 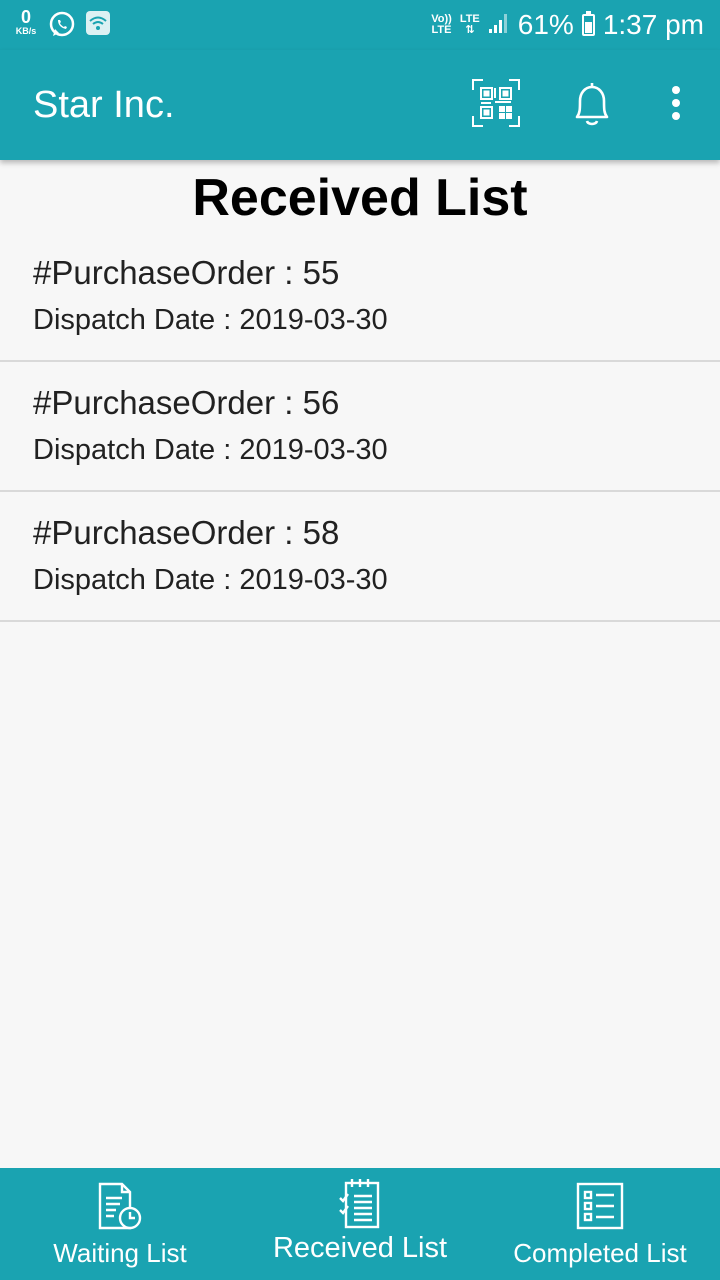 I want to click on qr-code-icon, so click(x=496, y=105).